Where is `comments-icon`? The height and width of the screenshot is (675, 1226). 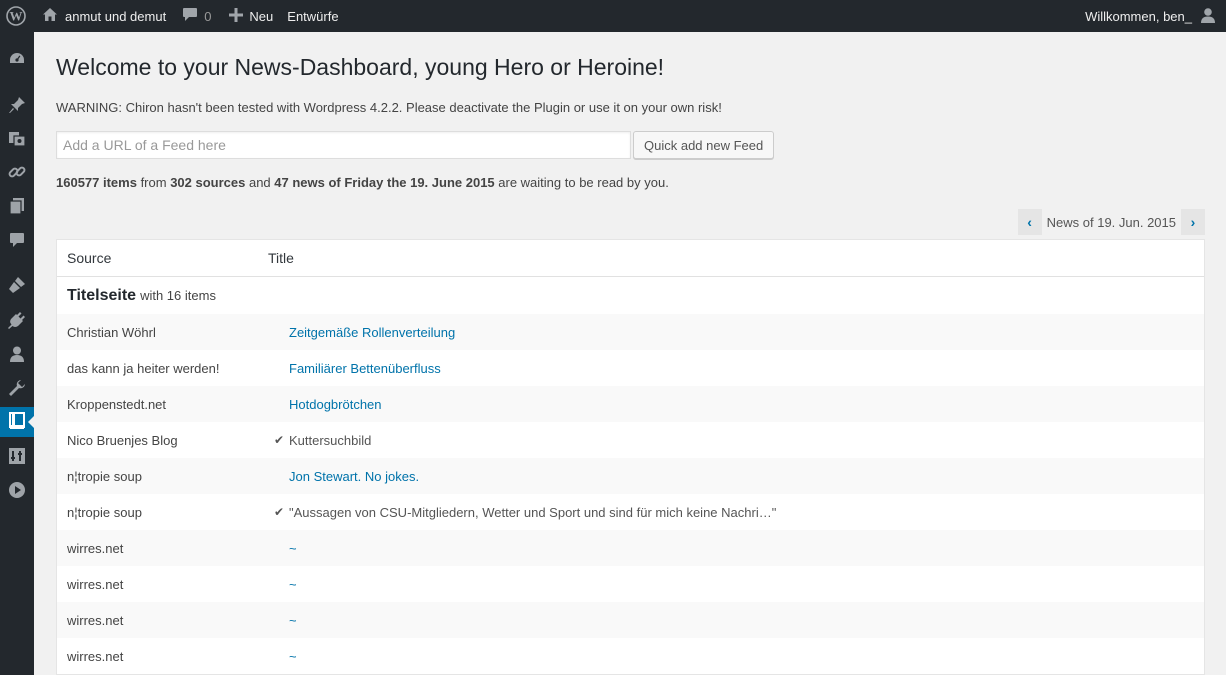
comments-icon is located at coordinates (17, 241).